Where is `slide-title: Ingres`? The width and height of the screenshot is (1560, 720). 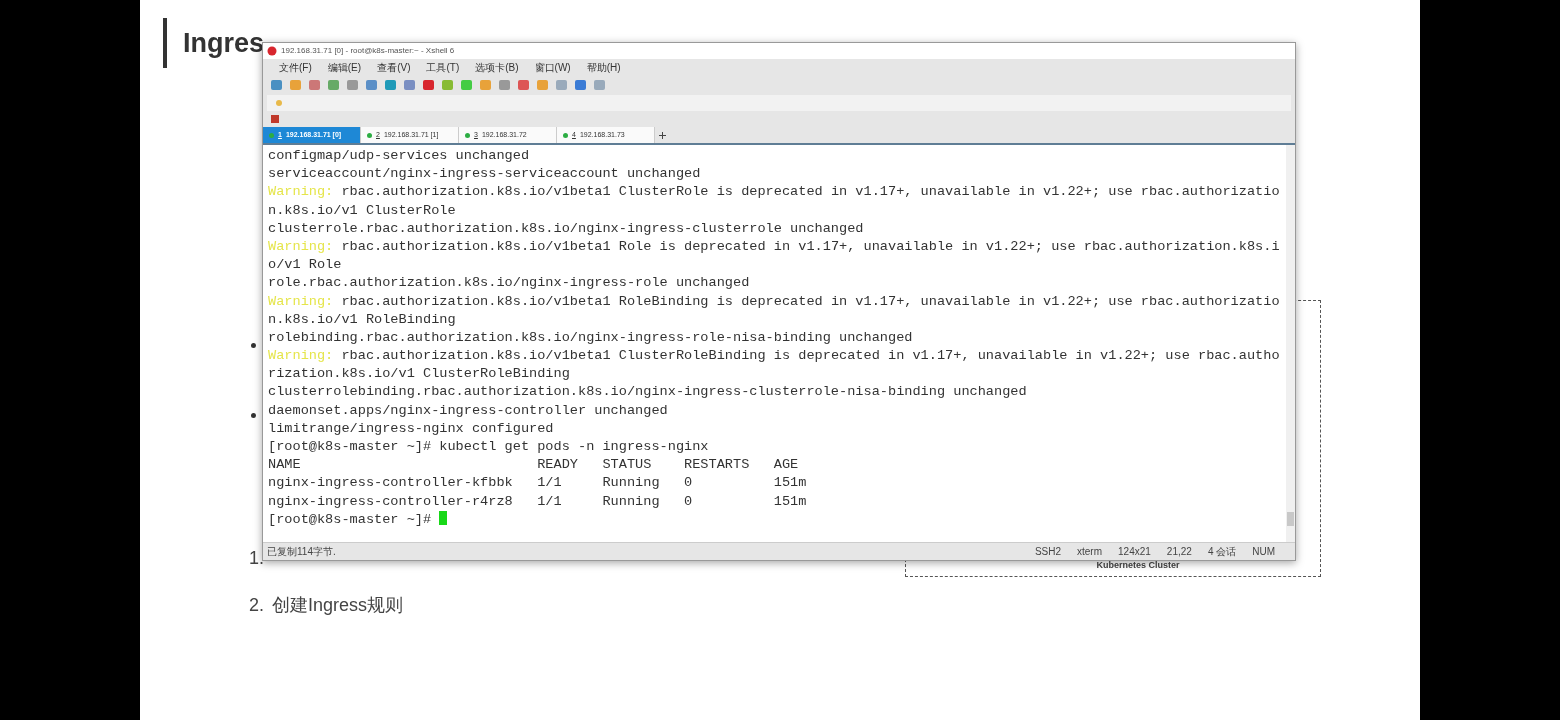 slide-title: Ingres is located at coordinates (224, 43).